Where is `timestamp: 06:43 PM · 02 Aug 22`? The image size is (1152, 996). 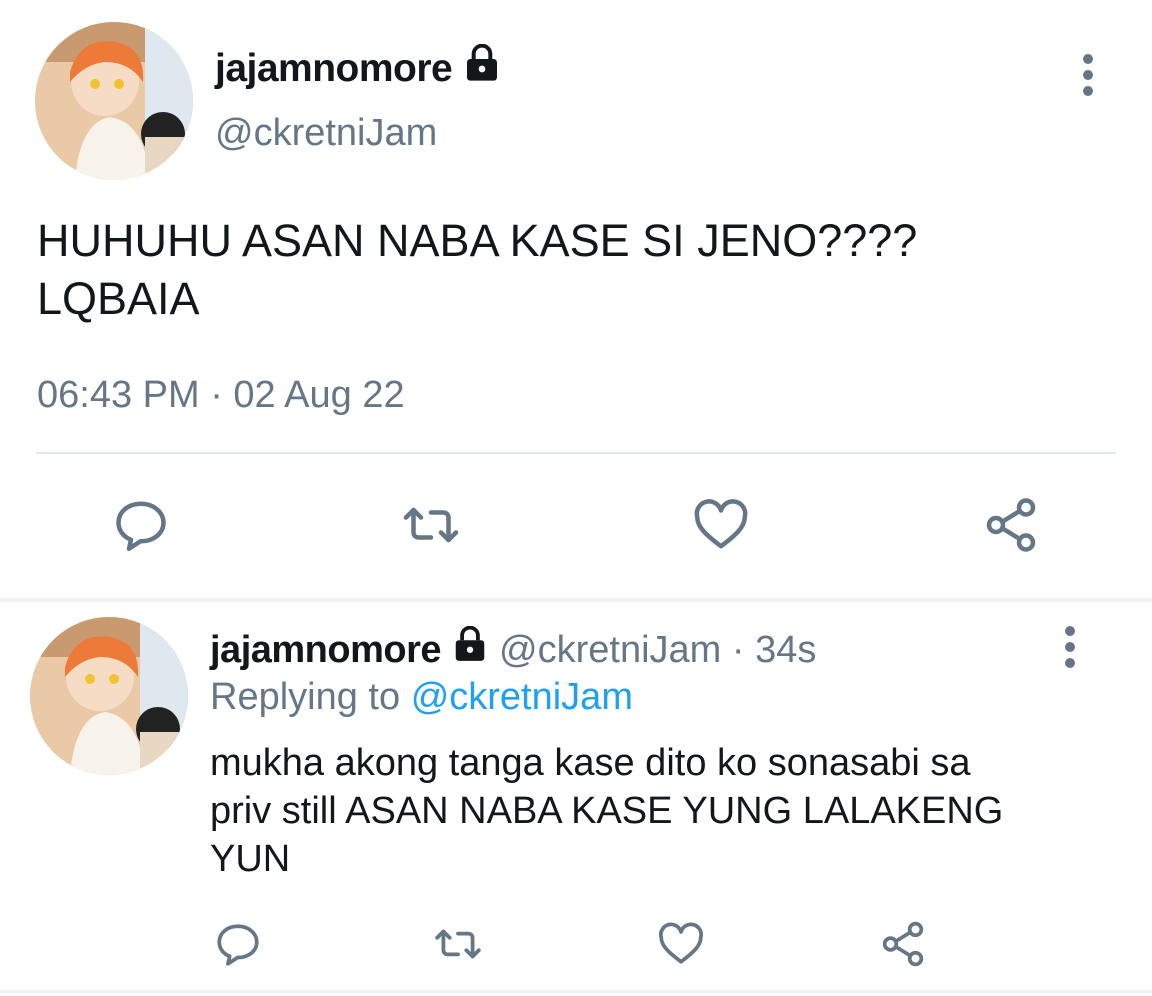 timestamp: 06:43 PM · 02 Aug 22 is located at coordinates (221, 395).